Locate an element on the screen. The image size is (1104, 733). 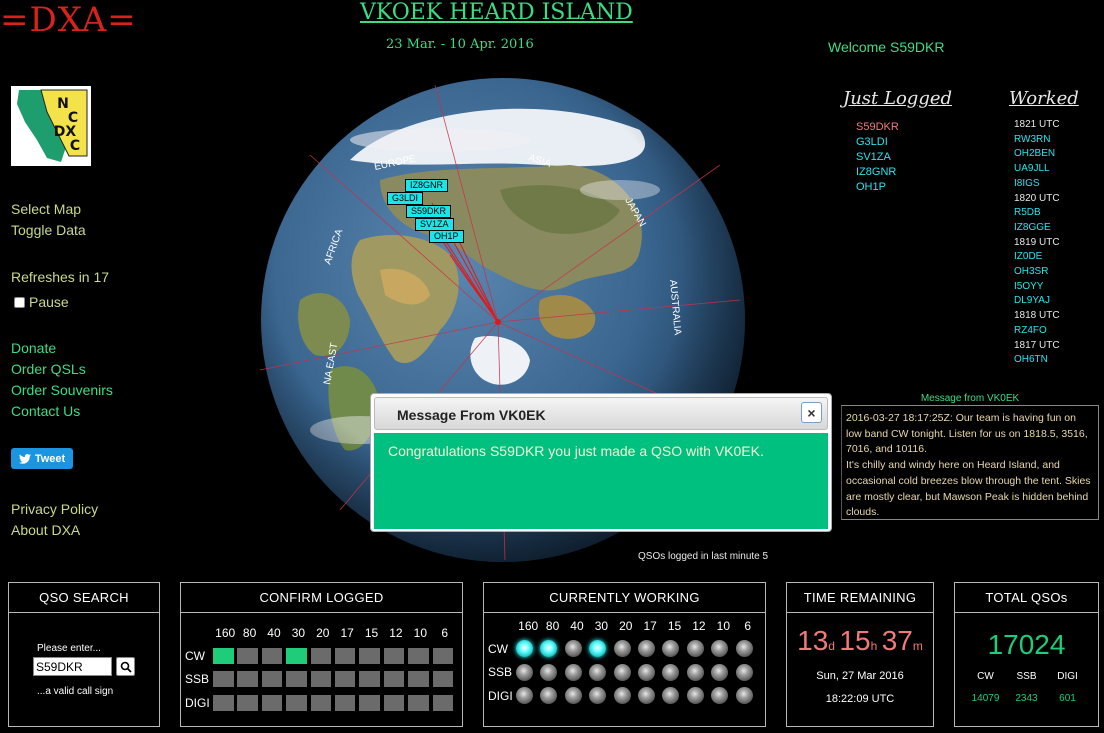
panel-title: CURRENTLY WORKING is located at coordinates (624, 598).